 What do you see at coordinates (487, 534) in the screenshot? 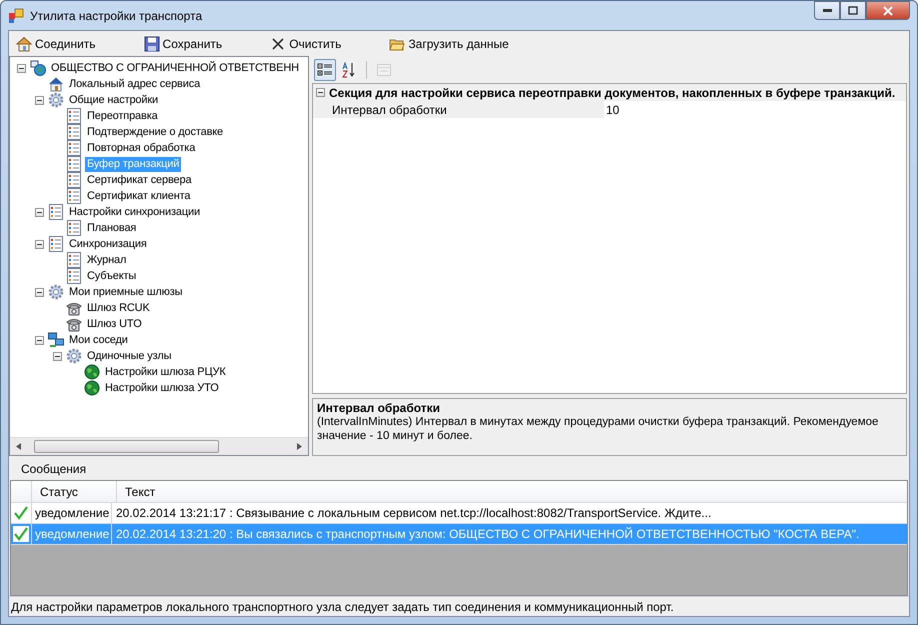
I see `table-cell-text: 20.02.2014 13:21:20 : Вы связались с транспортным узлом: ОБЩЕСТВО С ОГРАНИЧЕННОЙ ОТВЕТСТВЕННОСТЬЮ "КОСТА ВЕРА".` at bounding box center [487, 534].